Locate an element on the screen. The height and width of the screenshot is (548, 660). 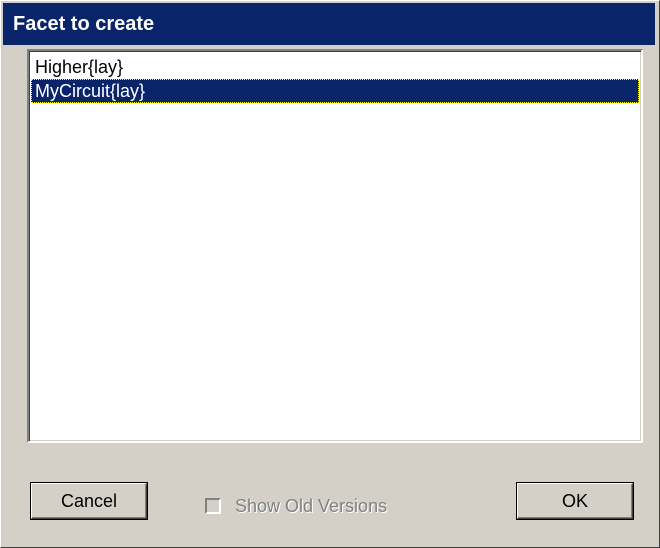
list-item-higher: Higher{lay} is located at coordinates (335, 67).